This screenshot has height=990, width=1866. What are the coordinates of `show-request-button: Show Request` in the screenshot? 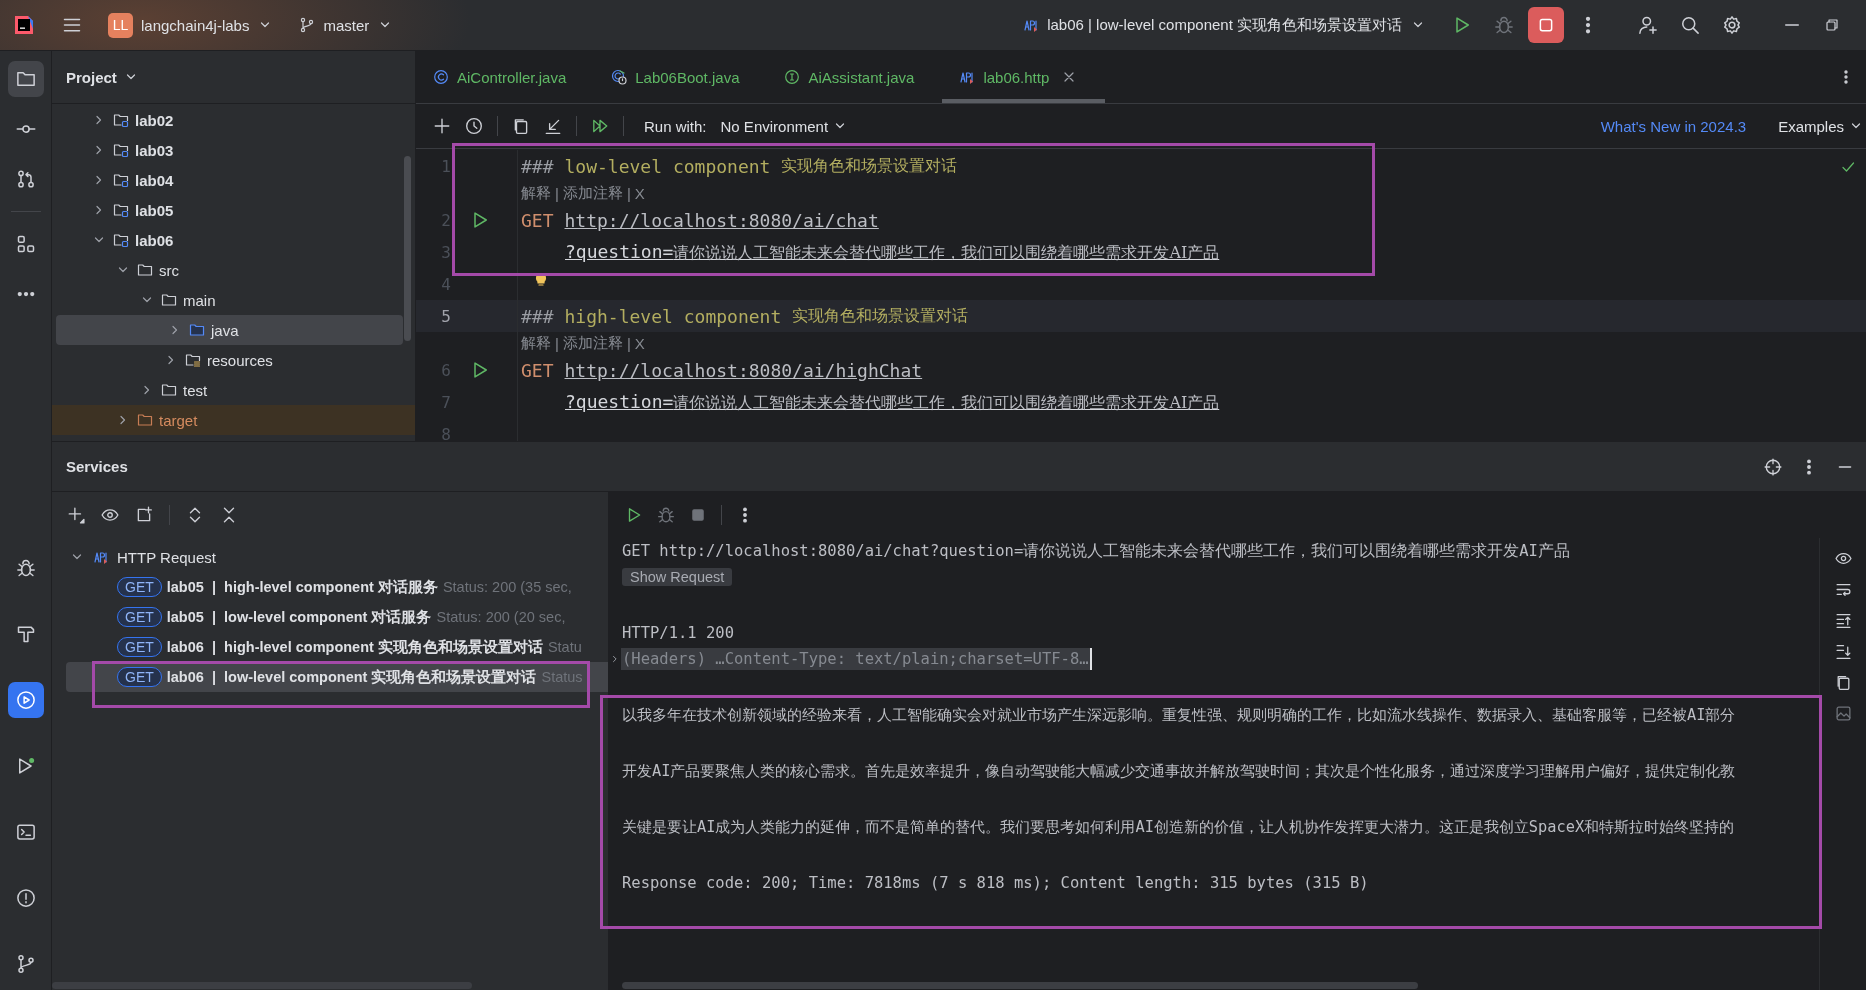 It's located at (677, 577).